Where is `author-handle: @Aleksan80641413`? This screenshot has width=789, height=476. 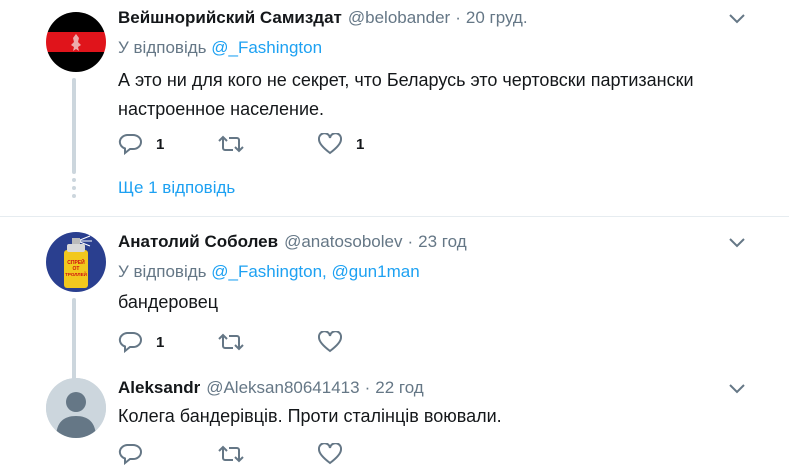
author-handle: @Aleksan80641413 is located at coordinates (282, 388).